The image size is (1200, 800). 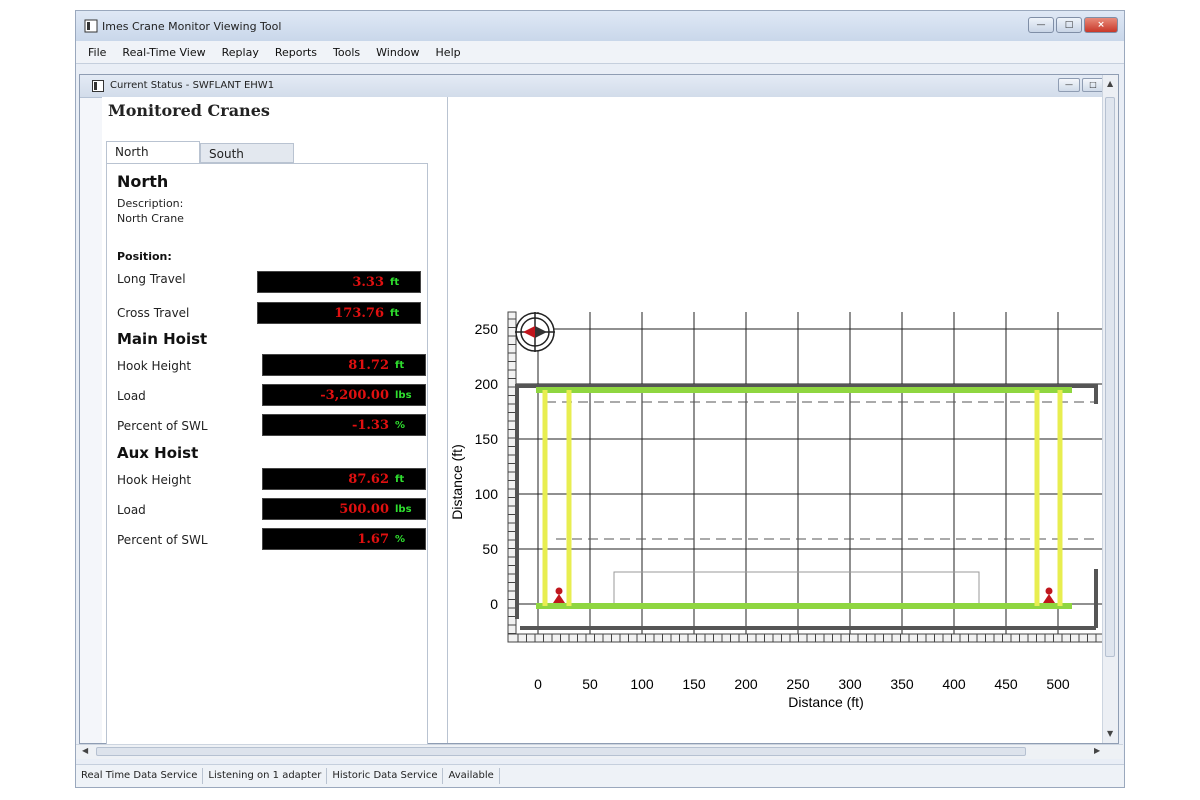 I want to click on scroll-up-icon: ▲, so click(x=1110, y=83).